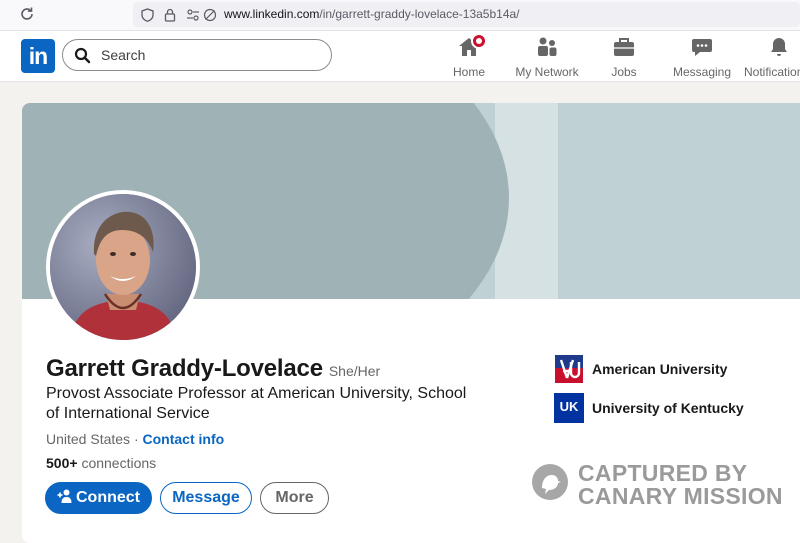 Image resolution: width=800 pixels, height=543 pixels. I want to click on profile-name: Garrett Graddy-Lovelace She/Her, so click(213, 369).